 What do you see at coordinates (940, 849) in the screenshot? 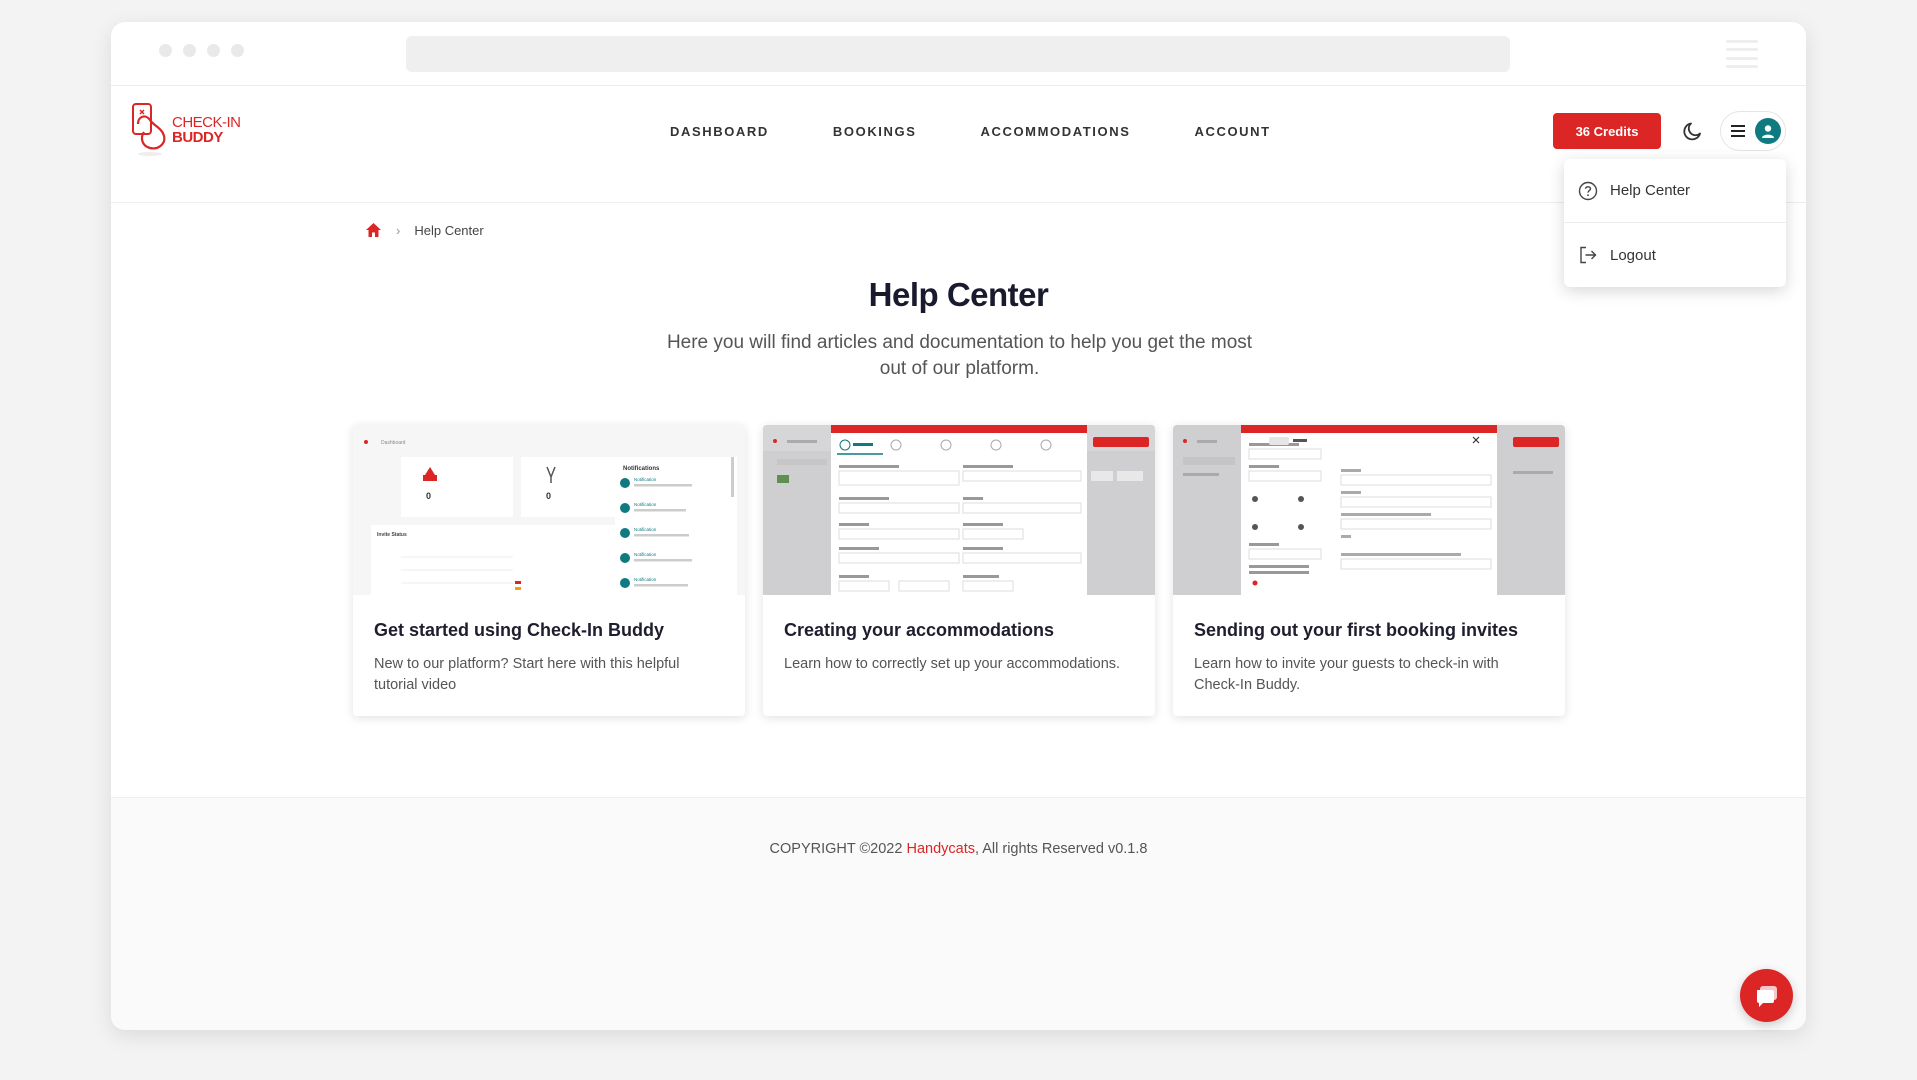
I see `brand-link: Handycats` at bounding box center [940, 849].